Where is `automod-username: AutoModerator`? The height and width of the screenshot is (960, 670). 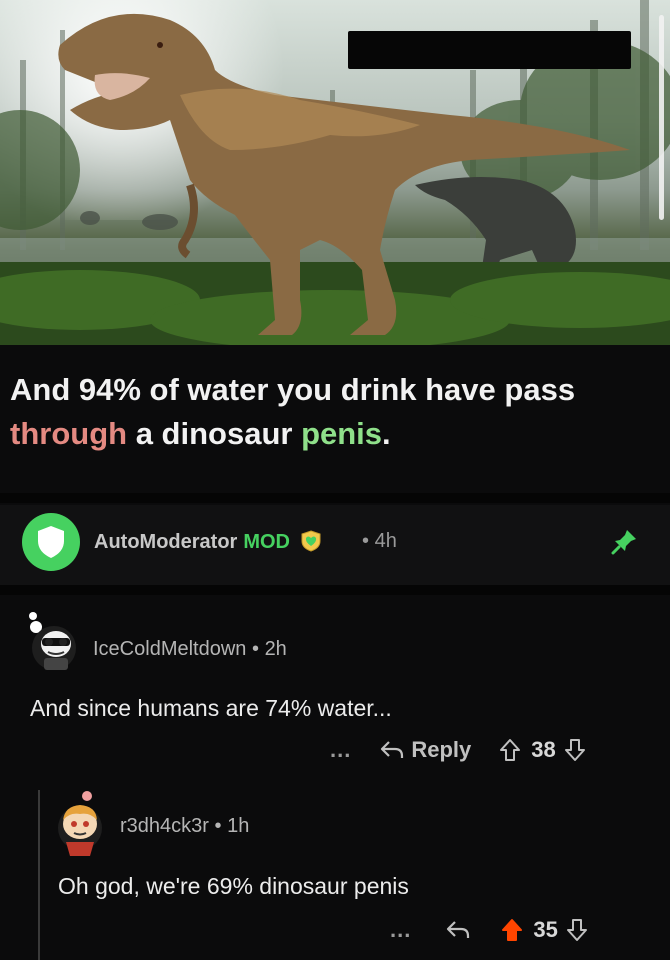 automod-username: AutoModerator is located at coordinates (165, 542).